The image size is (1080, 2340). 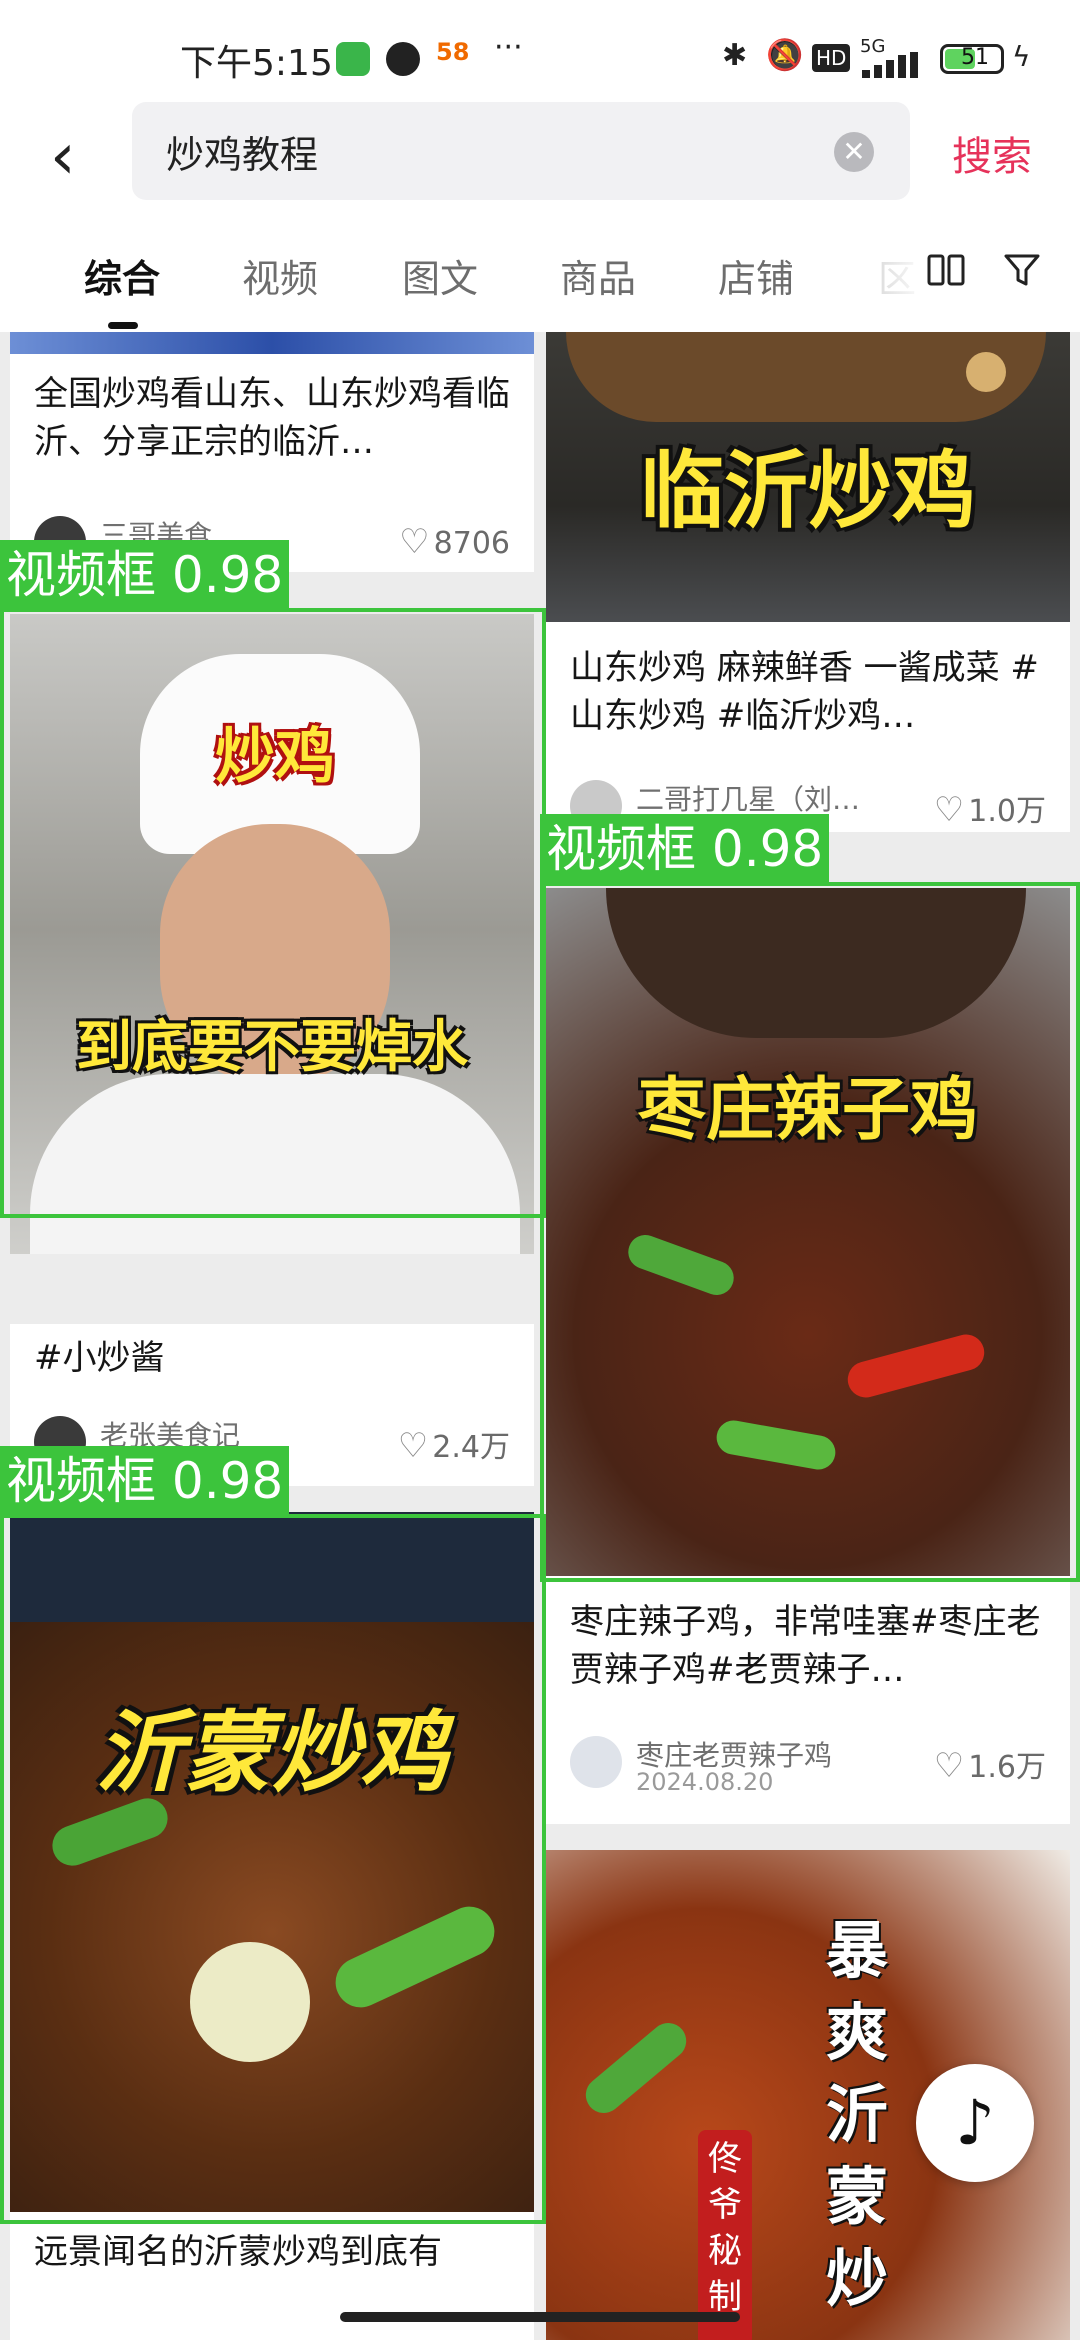 What do you see at coordinates (280, 275) in the screenshot?
I see `tab-video: 视频` at bounding box center [280, 275].